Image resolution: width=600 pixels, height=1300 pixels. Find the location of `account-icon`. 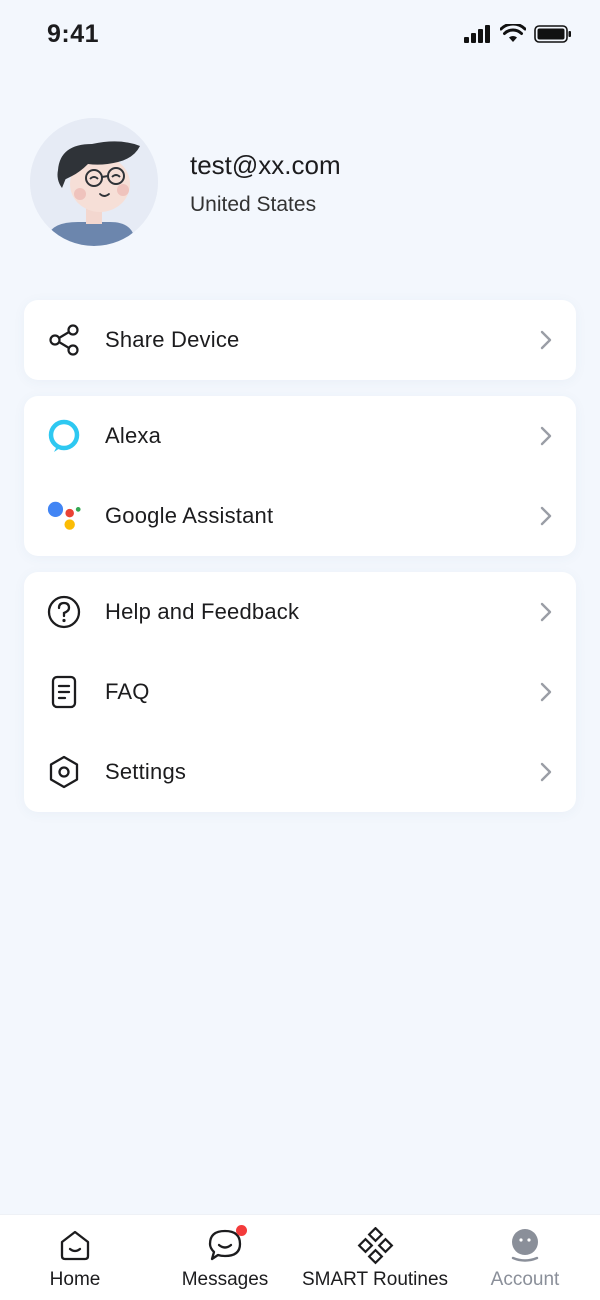

account-icon is located at coordinates (525, 1245).